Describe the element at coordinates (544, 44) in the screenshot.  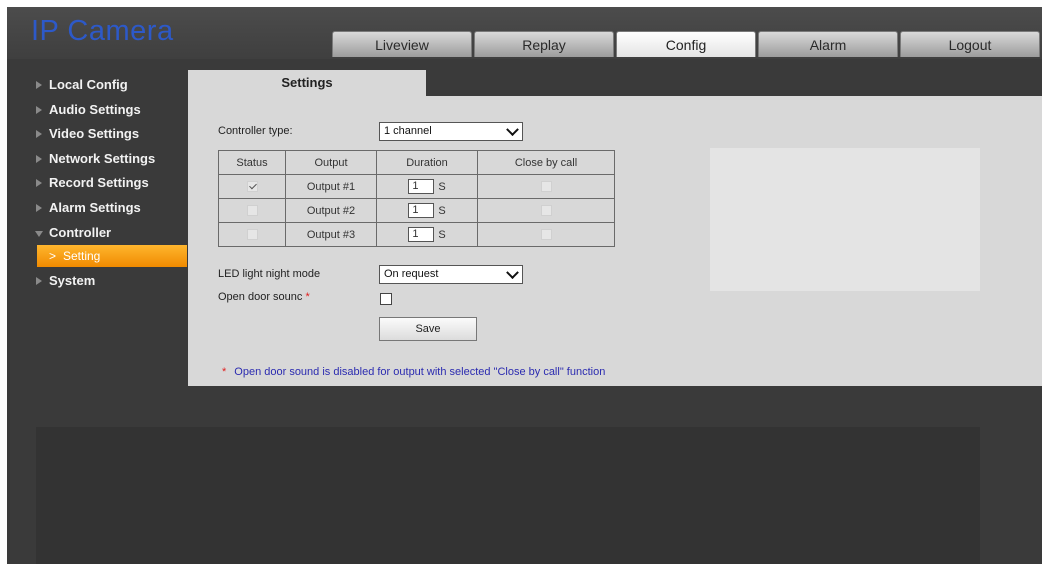
I see `tab-replay: Replay` at that location.